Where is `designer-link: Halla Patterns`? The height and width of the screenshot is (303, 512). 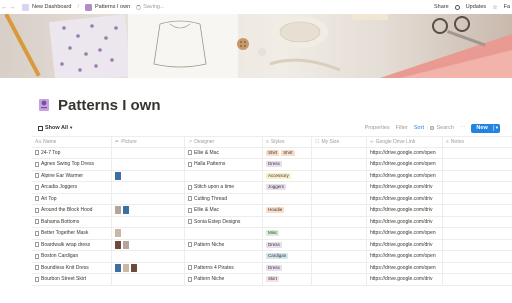
designer-link: Halla Patterns is located at coordinates (209, 164).